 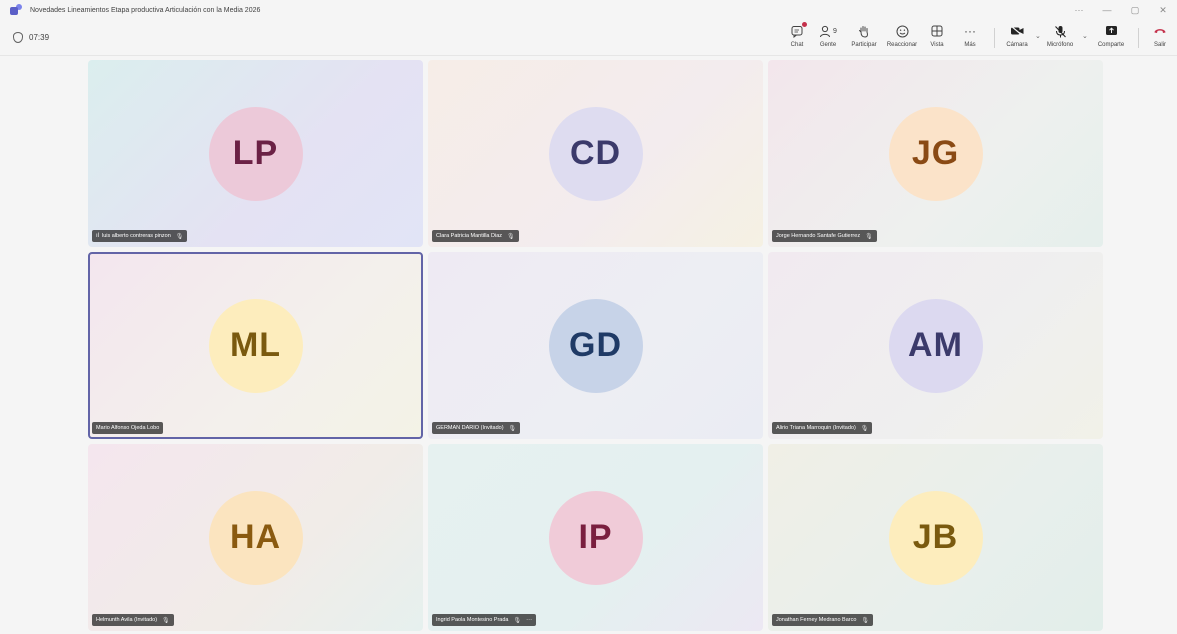 I want to click on more-icon: ···, so click(x=970, y=31).